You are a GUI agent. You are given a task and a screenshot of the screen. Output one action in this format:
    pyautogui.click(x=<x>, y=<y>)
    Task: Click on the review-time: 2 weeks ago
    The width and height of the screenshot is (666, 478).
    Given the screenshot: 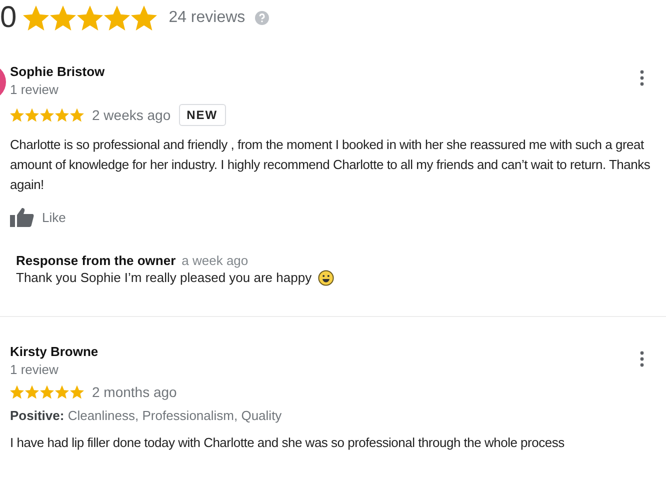 What is the action you would take?
    pyautogui.click(x=131, y=115)
    